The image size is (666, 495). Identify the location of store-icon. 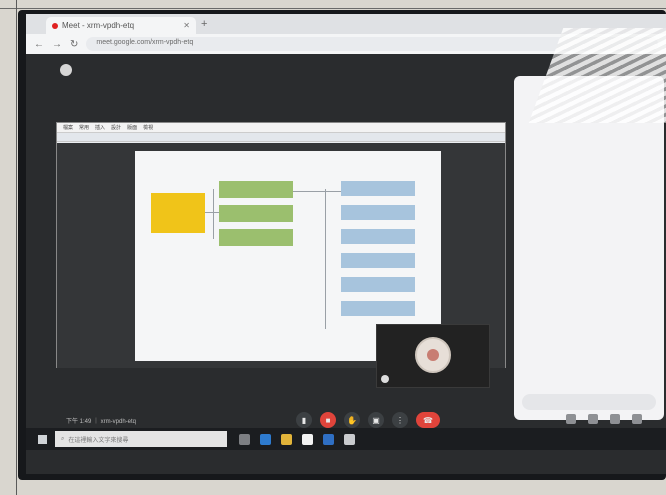
(307, 439).